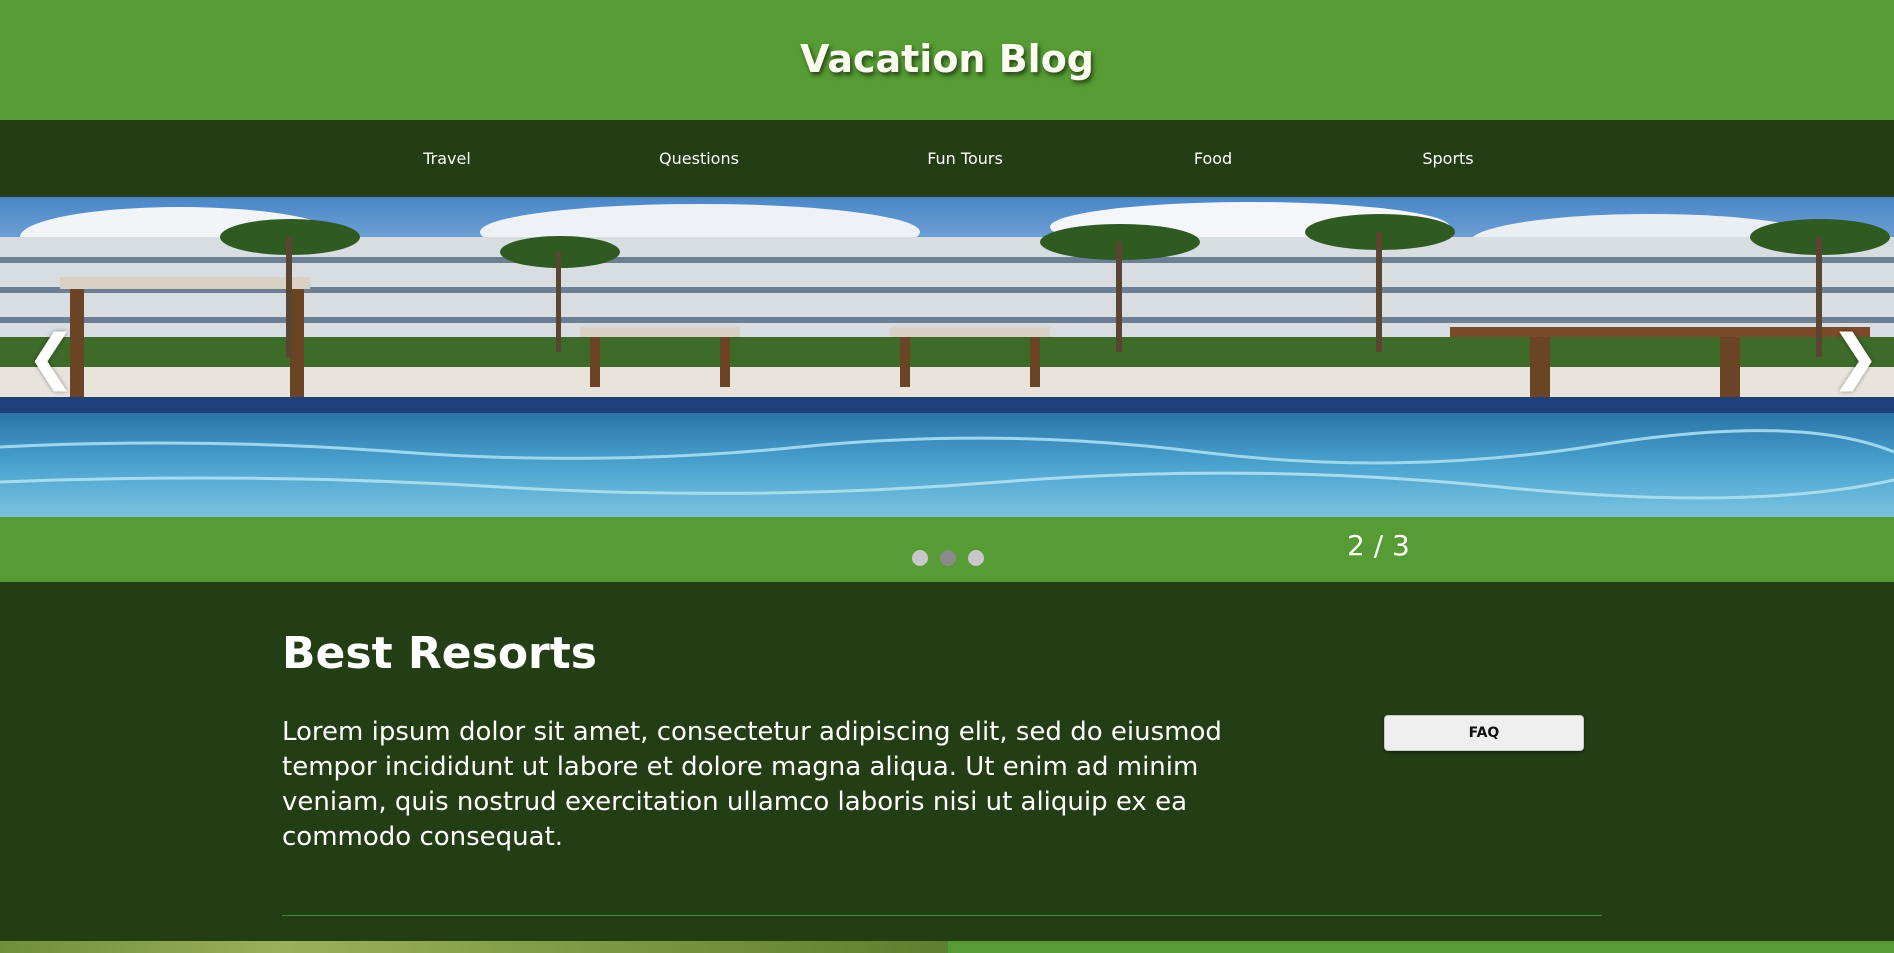  What do you see at coordinates (942, 915) in the screenshot?
I see `divider` at bounding box center [942, 915].